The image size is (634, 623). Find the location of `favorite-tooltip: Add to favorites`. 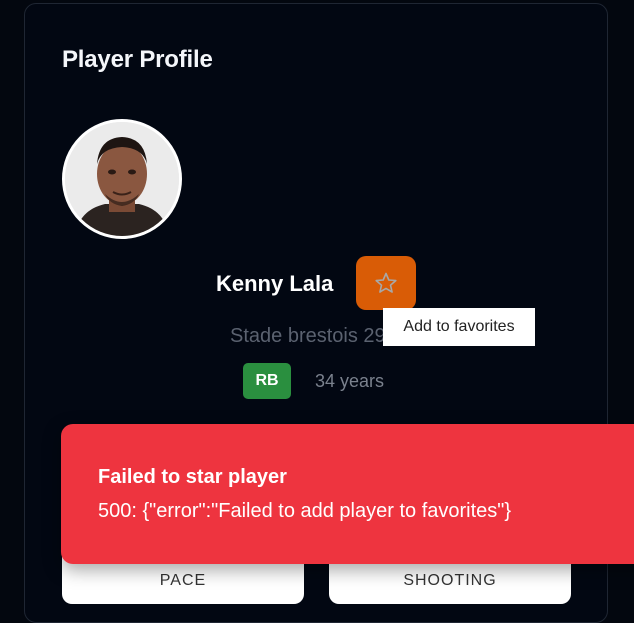

favorite-tooltip: Add to favorites is located at coordinates (459, 327).